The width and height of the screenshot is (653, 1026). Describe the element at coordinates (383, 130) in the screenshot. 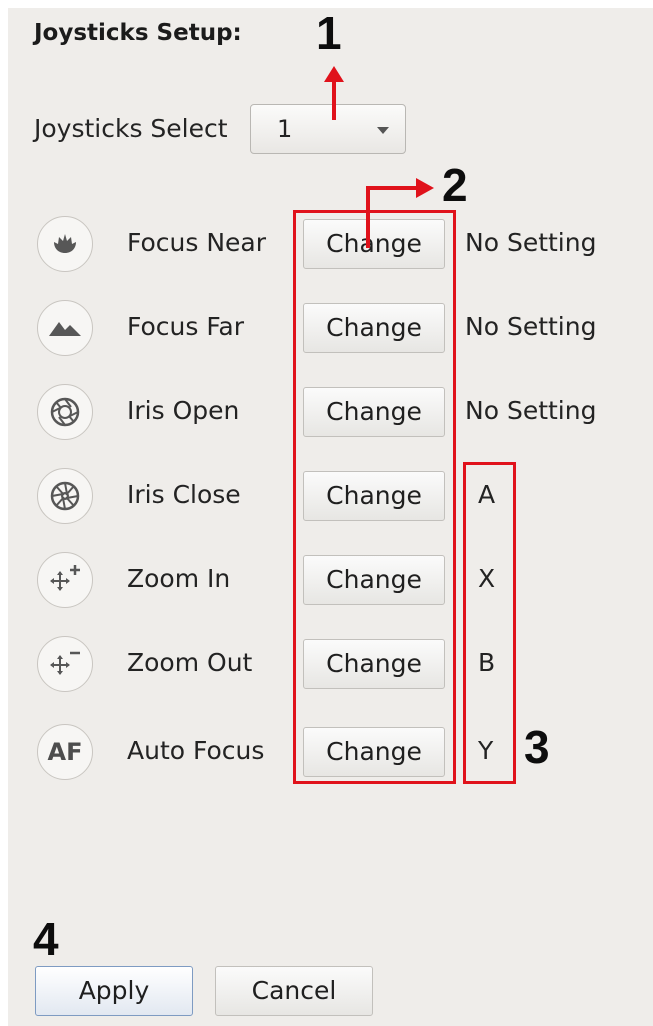

I see `chevron-down-icon` at that location.